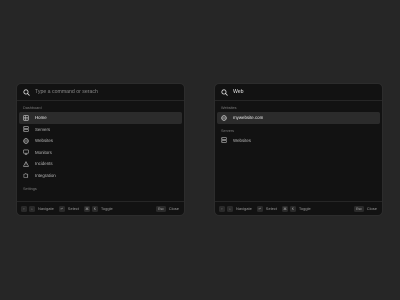 The width and height of the screenshot is (400, 300). I want to click on section-label-settings: Settings, so click(30, 189).